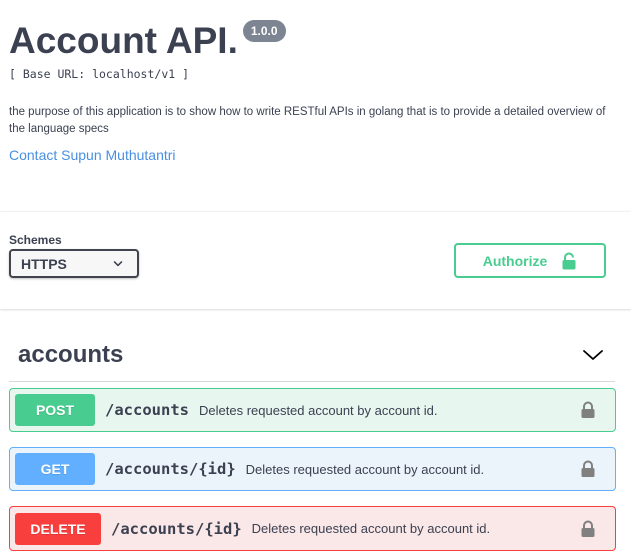 This screenshot has width=631, height=559. What do you see at coordinates (71, 354) in the screenshot?
I see `tag-name: accounts` at bounding box center [71, 354].